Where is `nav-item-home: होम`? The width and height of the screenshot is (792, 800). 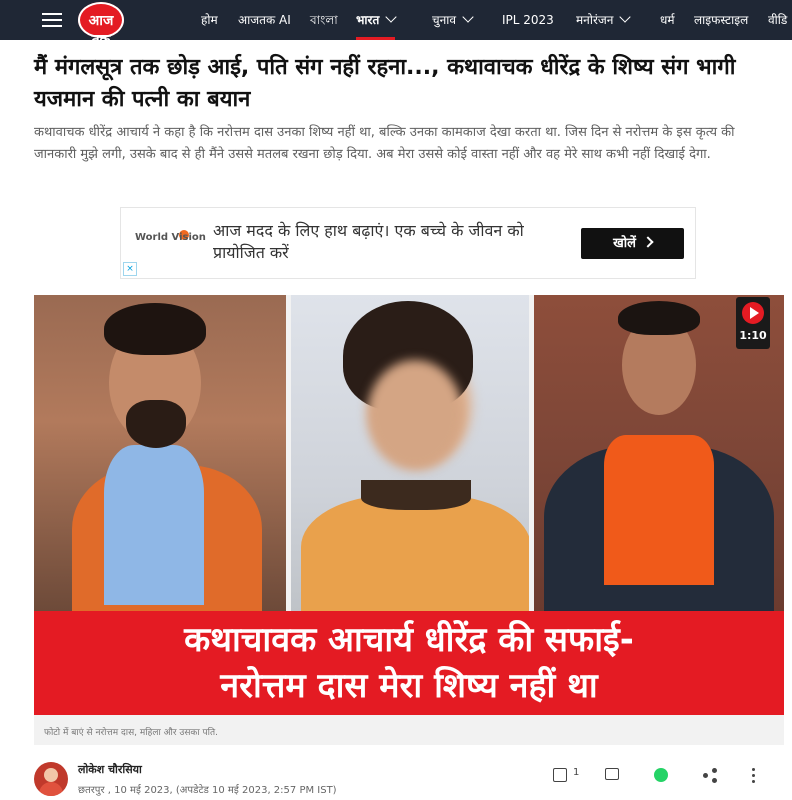 nav-item-home: होम is located at coordinates (209, 20).